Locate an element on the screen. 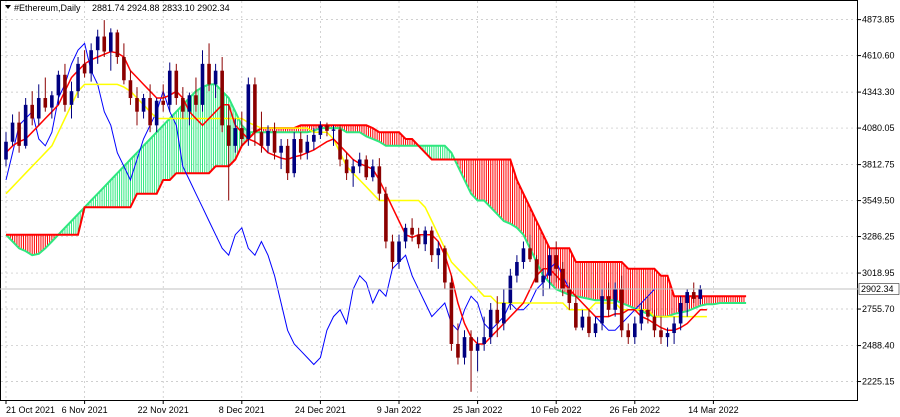 The width and height of the screenshot is (900, 417). y-tick-label: 4610.60 is located at coordinates (878, 56).